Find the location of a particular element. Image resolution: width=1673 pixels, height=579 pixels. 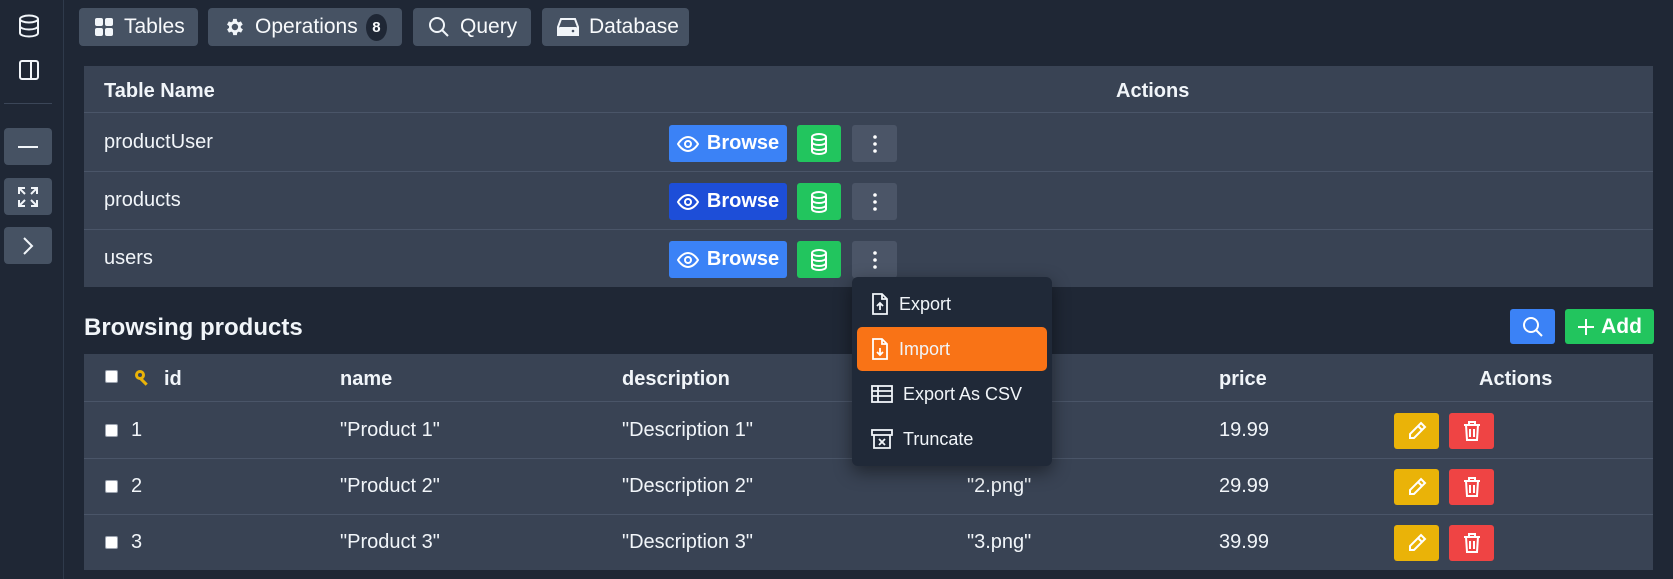

search-icon is located at coordinates (1532, 326).